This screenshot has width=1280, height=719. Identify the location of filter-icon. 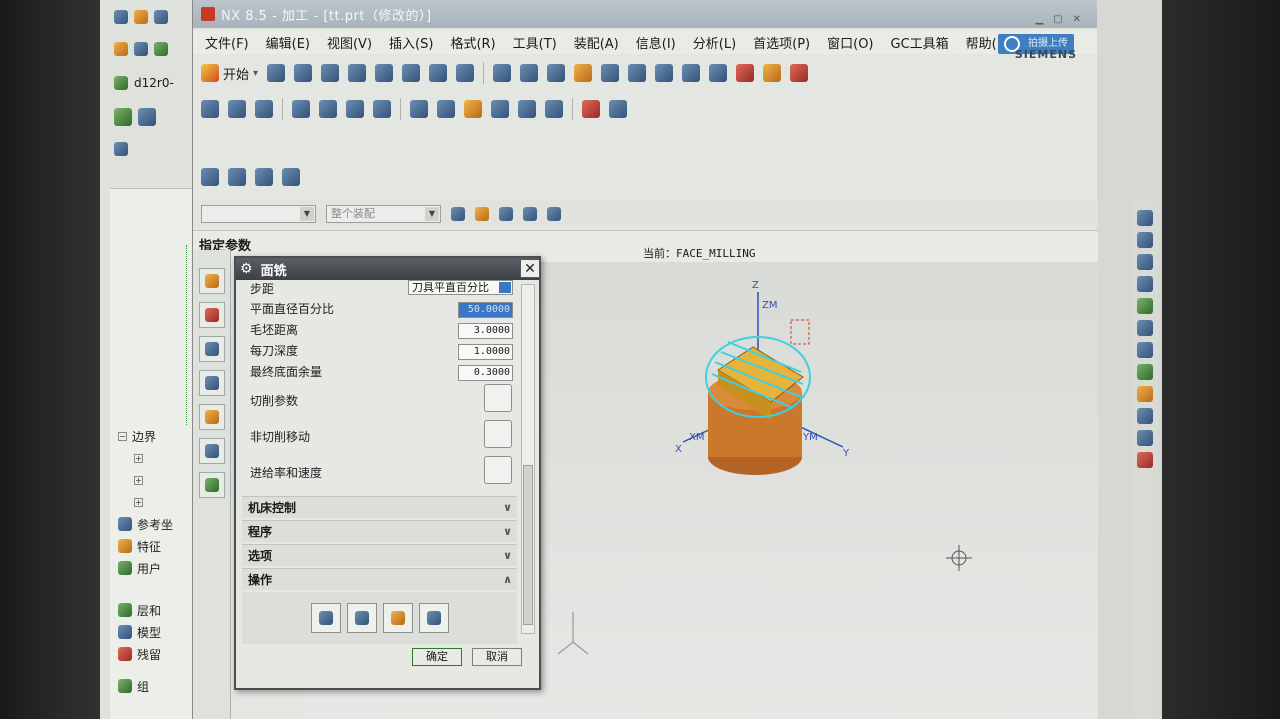
(458, 214).